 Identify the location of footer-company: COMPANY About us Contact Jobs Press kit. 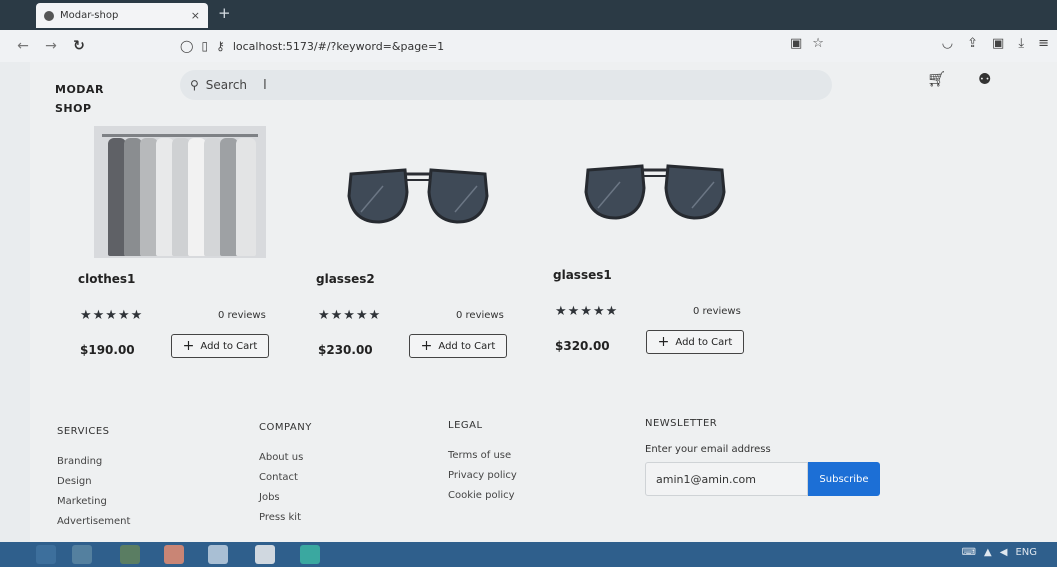
(285, 475).